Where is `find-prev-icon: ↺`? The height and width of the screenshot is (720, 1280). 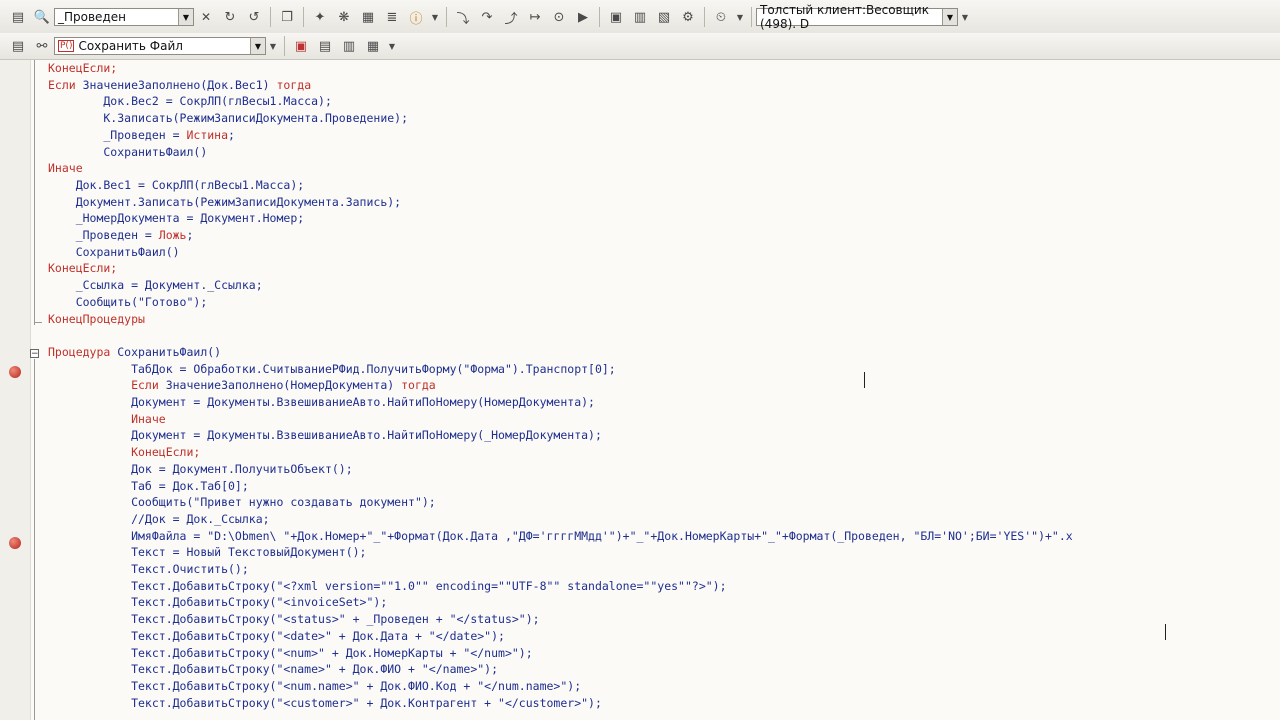
find-prev-icon: ↺ is located at coordinates (254, 17).